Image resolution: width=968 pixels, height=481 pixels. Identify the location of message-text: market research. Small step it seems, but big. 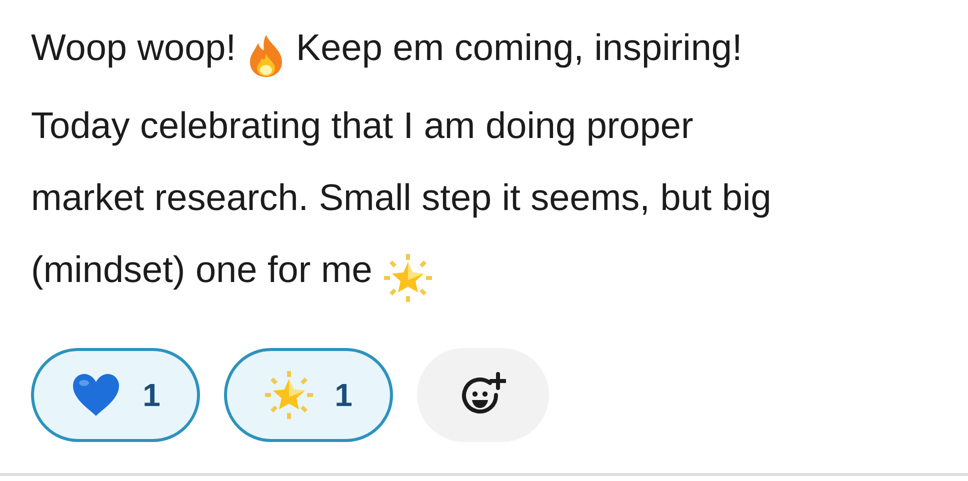
(401, 197).